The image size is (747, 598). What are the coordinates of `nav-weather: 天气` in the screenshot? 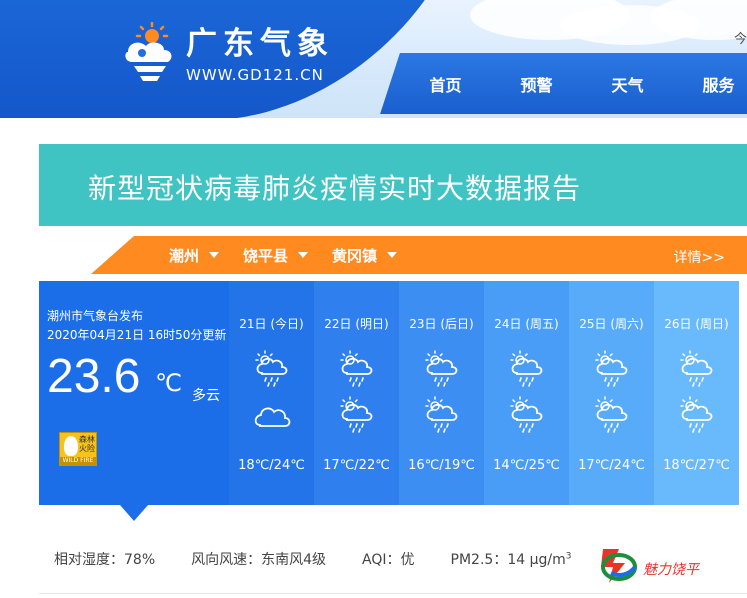 It's located at (627, 84).